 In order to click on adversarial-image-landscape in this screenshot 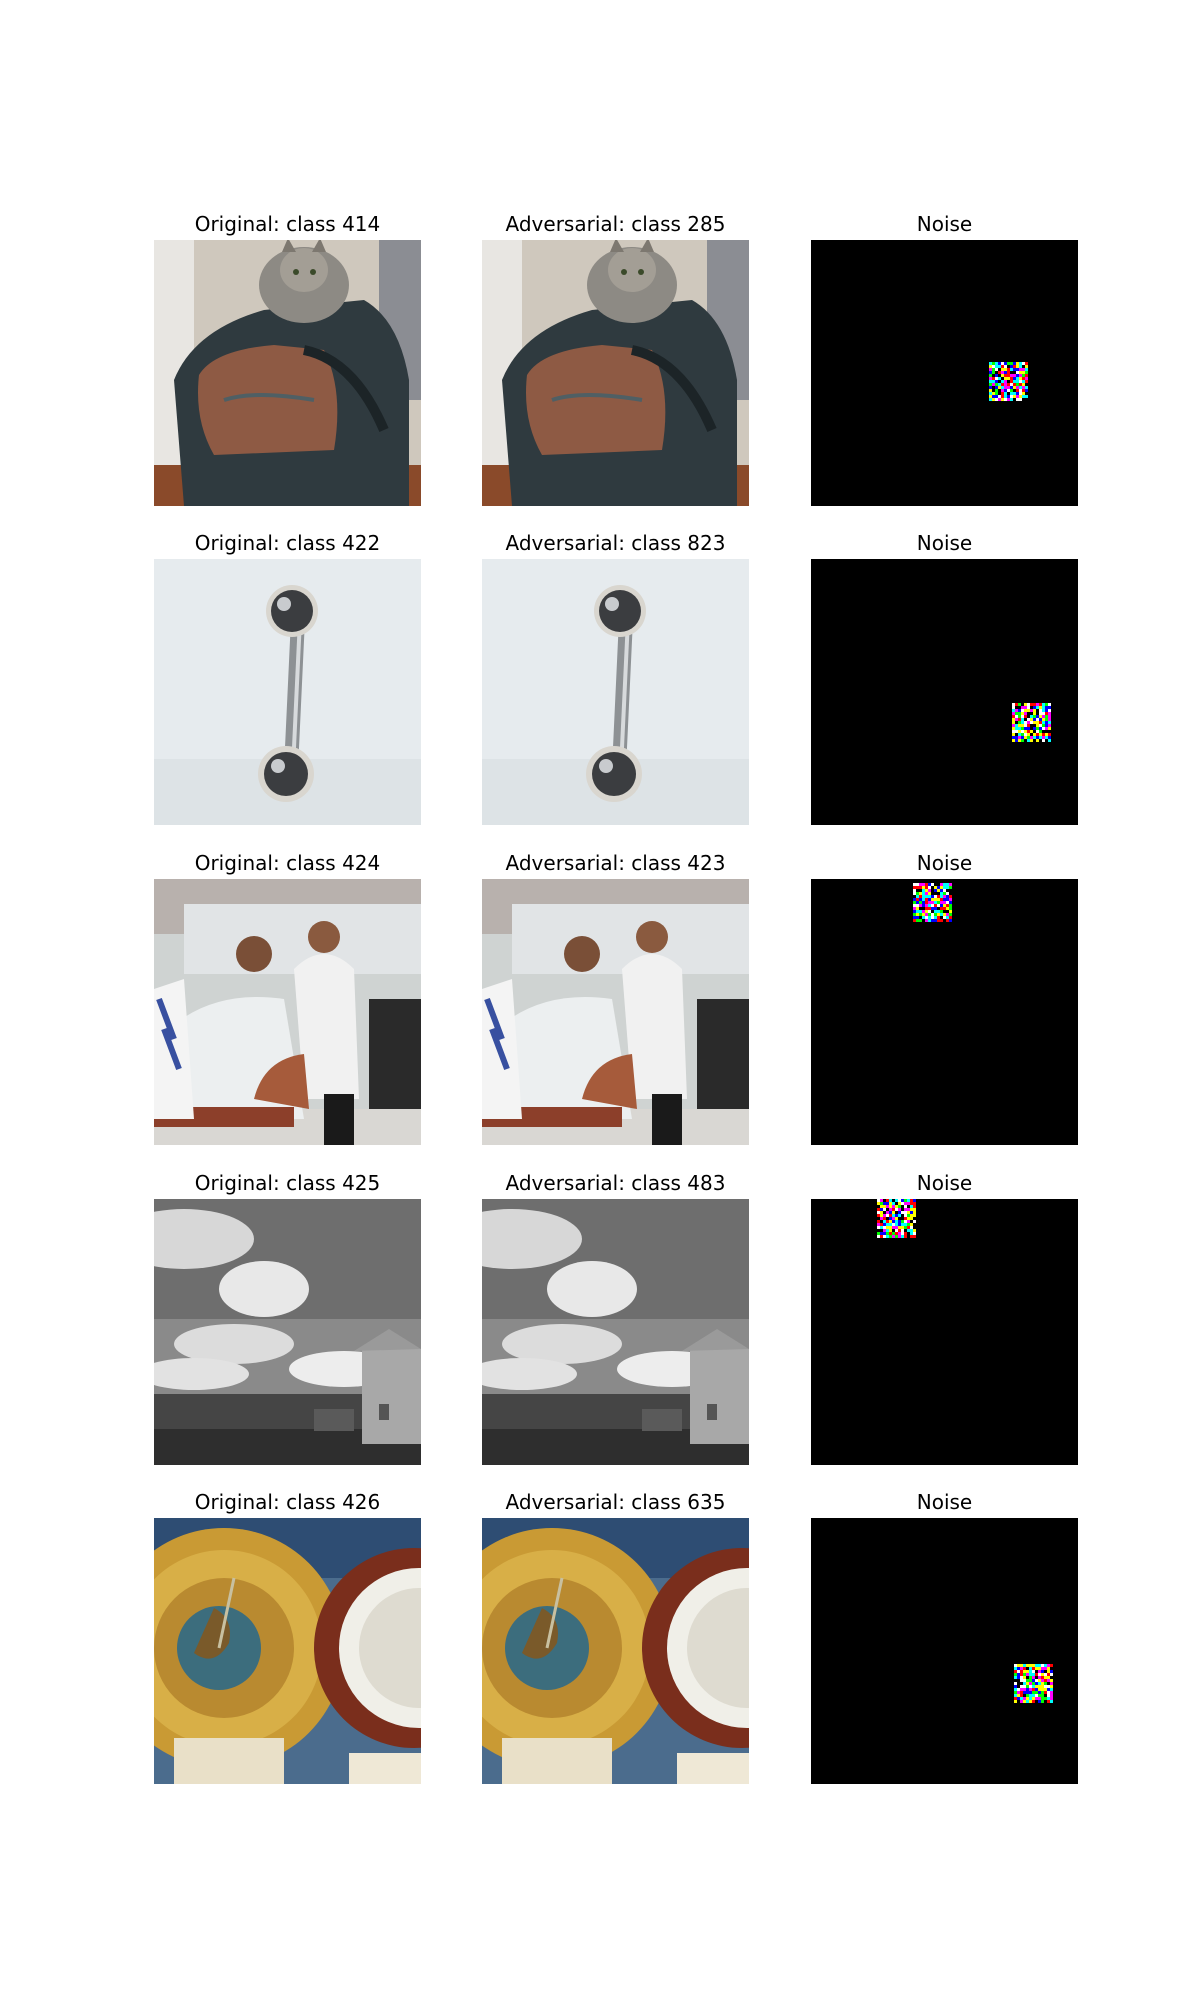, I will do `click(615, 1332)`.